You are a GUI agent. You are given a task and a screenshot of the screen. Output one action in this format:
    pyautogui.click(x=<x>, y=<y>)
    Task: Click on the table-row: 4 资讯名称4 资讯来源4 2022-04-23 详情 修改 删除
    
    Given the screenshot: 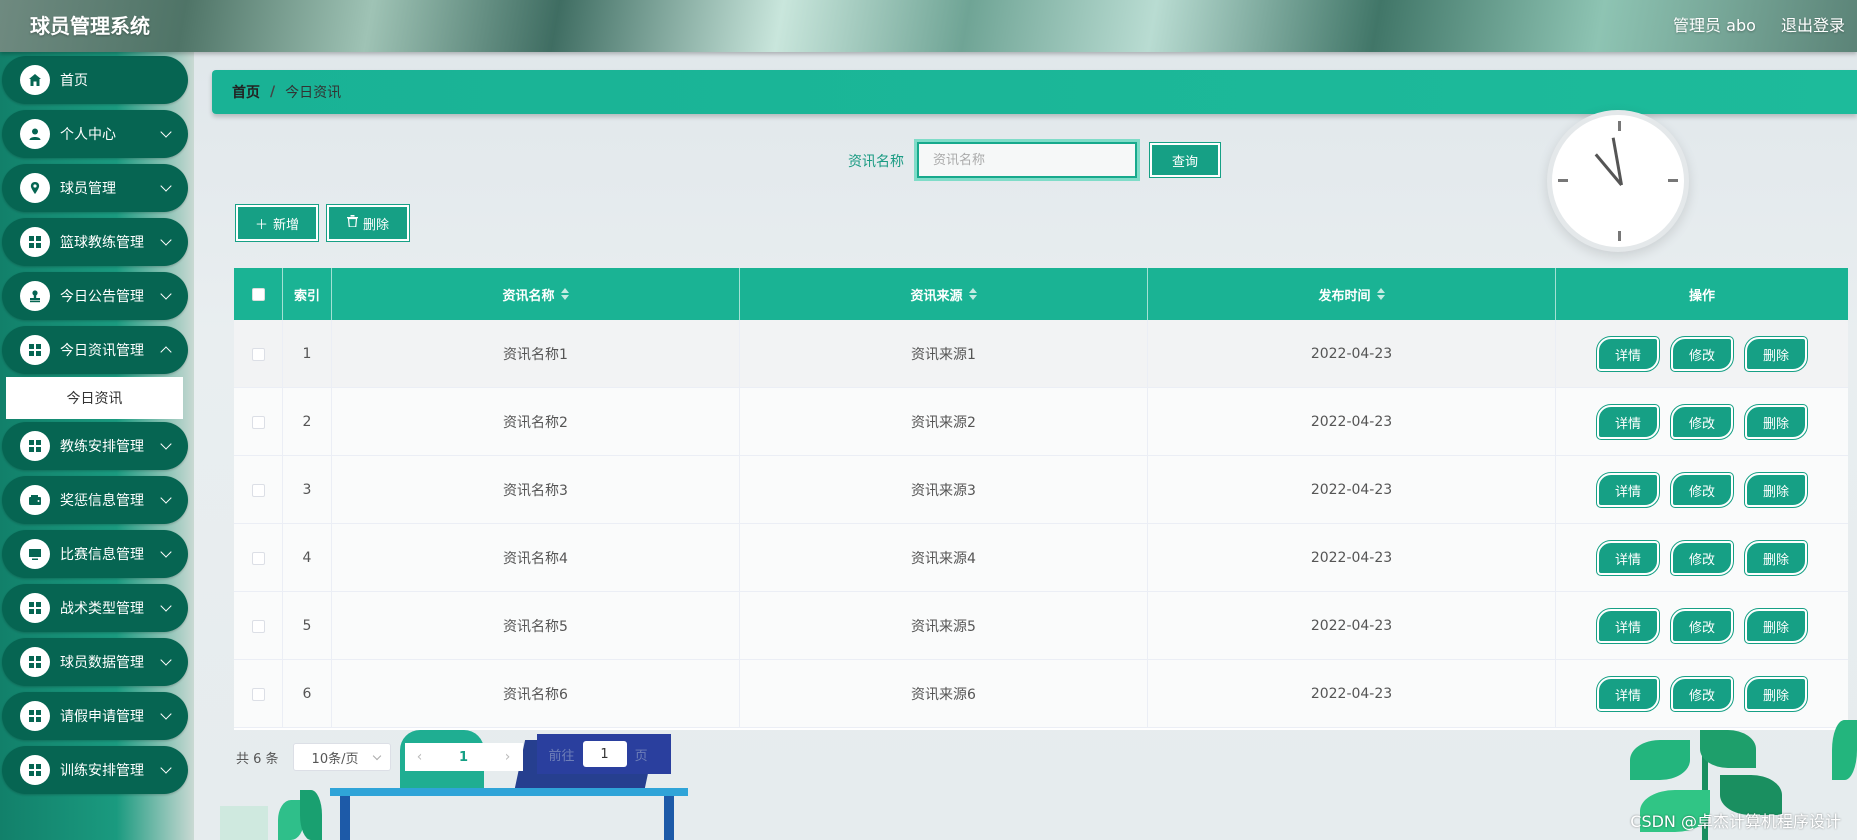 What is the action you would take?
    pyautogui.click(x=1041, y=558)
    